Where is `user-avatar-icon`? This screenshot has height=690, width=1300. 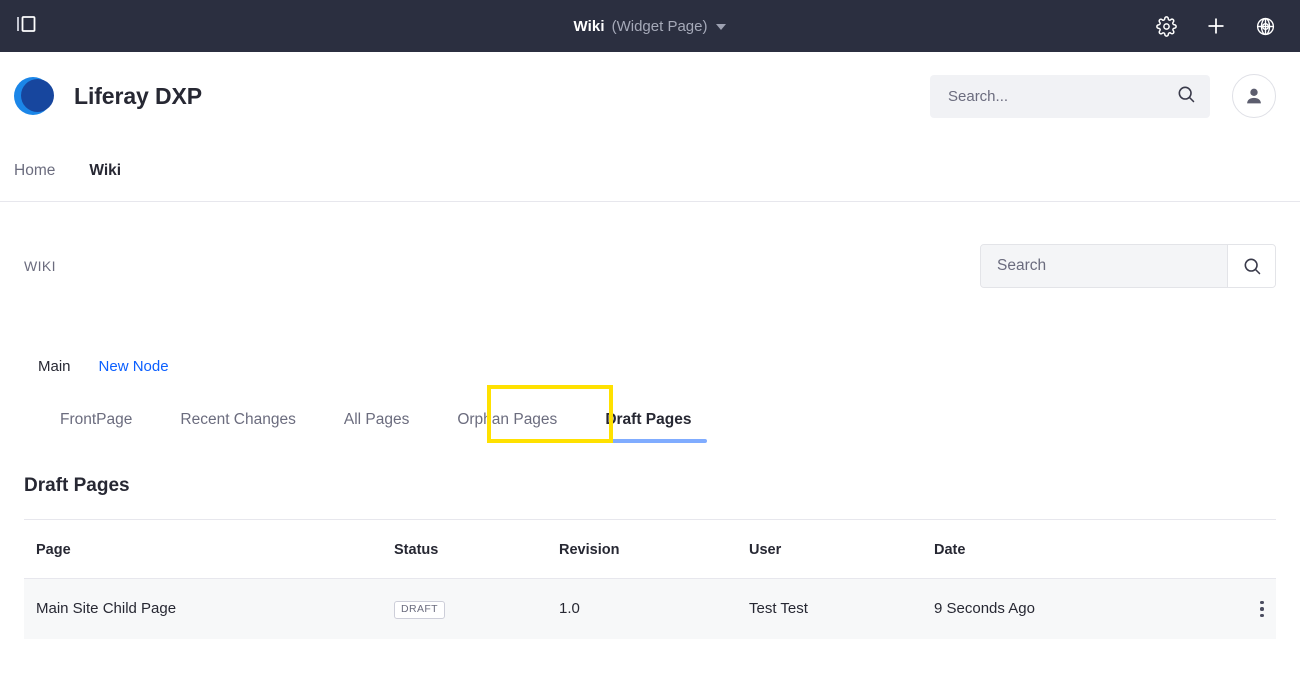
user-avatar-icon is located at coordinates (1254, 96).